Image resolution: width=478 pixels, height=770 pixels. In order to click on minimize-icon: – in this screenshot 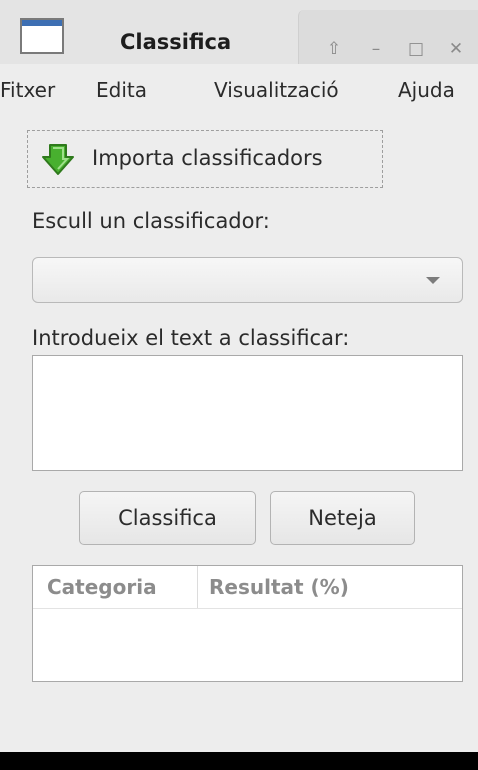, I will do `click(376, 49)`.